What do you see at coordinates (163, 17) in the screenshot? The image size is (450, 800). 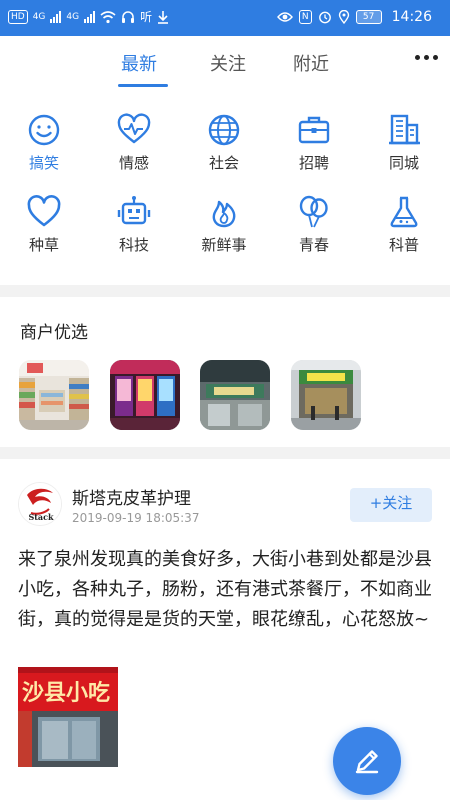 I see `download-icon` at bounding box center [163, 17].